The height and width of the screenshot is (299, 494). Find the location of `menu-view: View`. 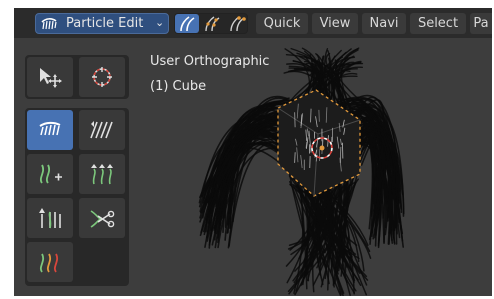

menu-view: View is located at coordinates (335, 23).